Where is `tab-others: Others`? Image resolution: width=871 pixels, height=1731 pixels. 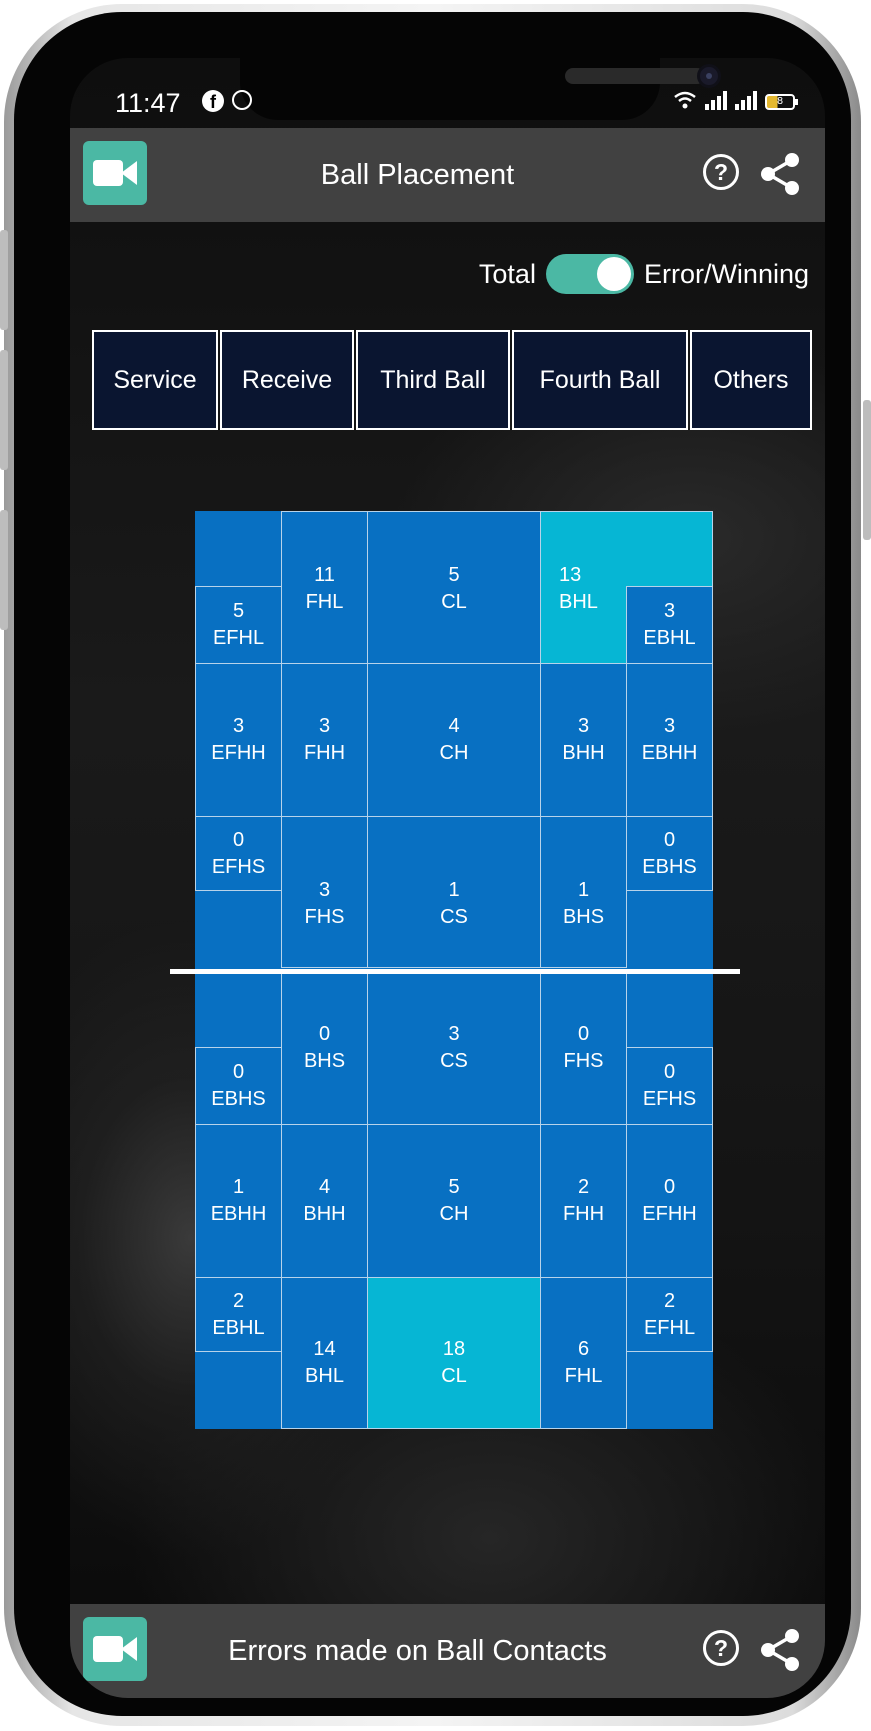
tab-others: Others is located at coordinates (751, 380).